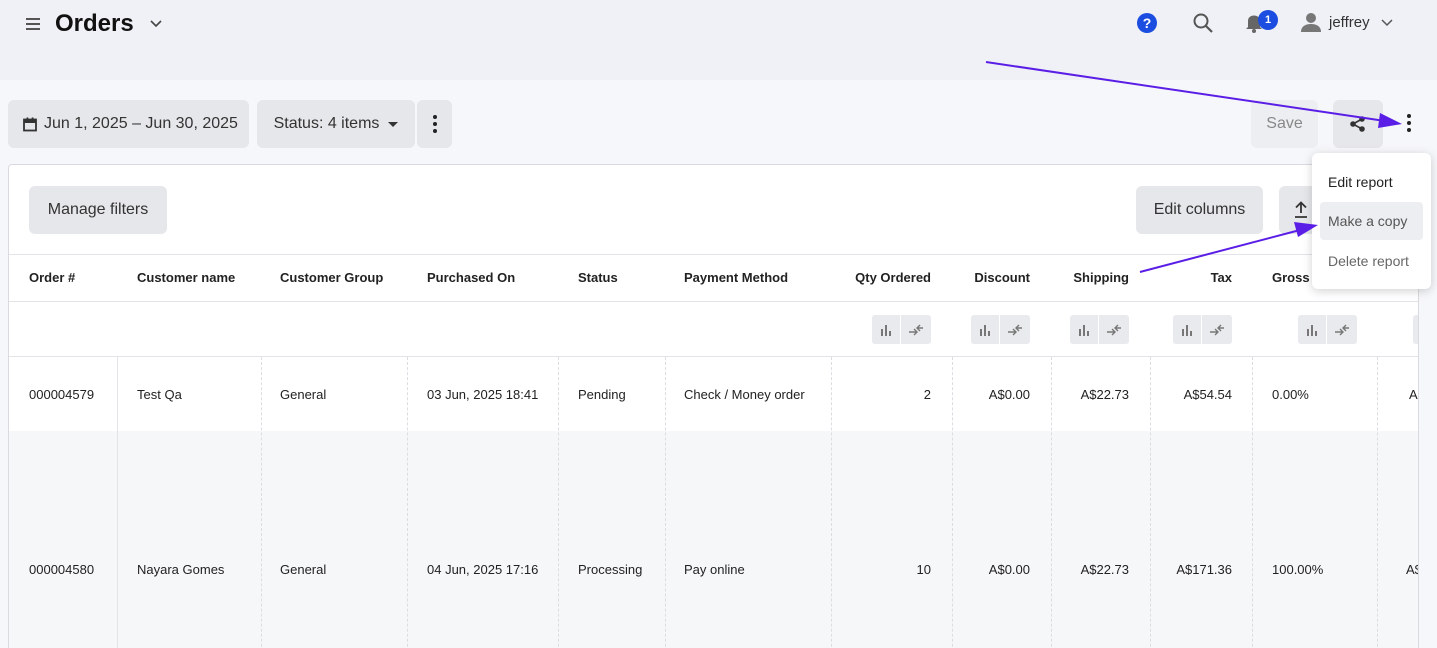 The width and height of the screenshot is (1437, 648). I want to click on date-range-button: Jun 1, 2025 – Jun 30, 2025, so click(128, 124).